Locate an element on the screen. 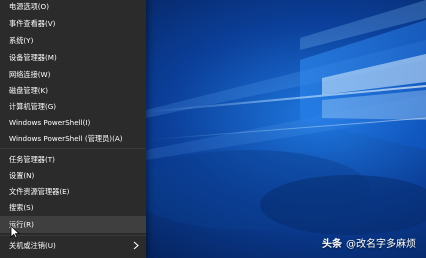 The height and width of the screenshot is (258, 426). menu-item-task-manager: 任务管理器(T) is located at coordinates (73, 159).